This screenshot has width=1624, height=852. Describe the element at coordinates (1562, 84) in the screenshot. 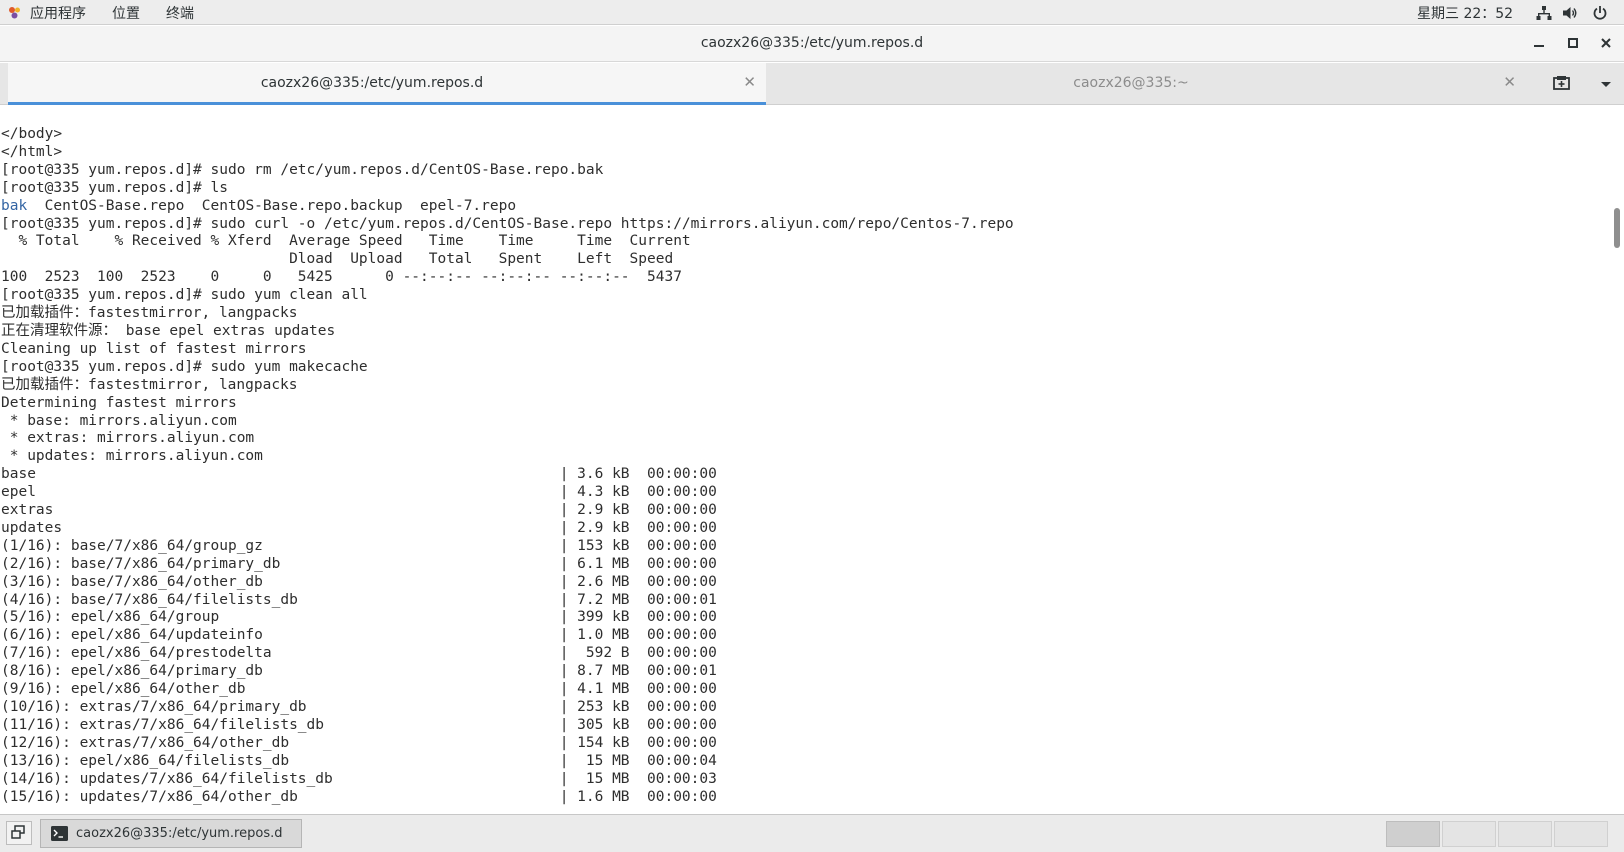

I see `new-tab-icon` at that location.